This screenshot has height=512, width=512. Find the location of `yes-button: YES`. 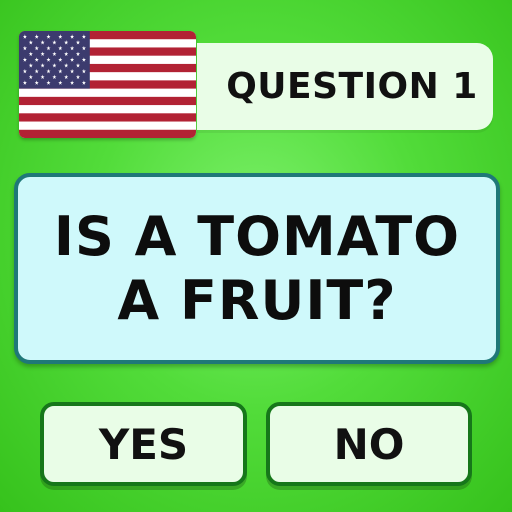

yes-button: YES is located at coordinates (143, 444).